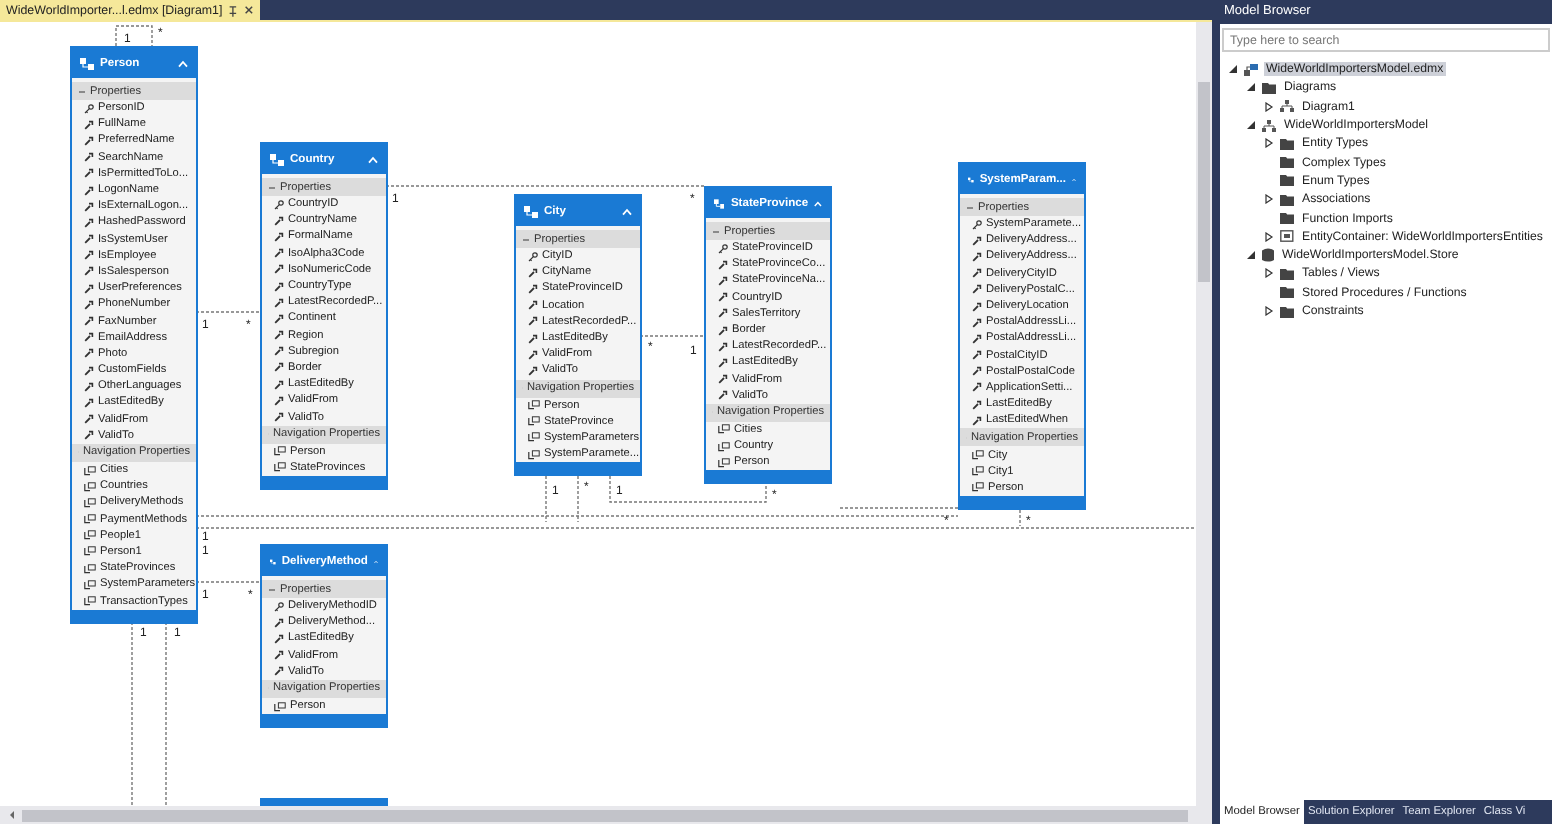 The height and width of the screenshot is (824, 1552). What do you see at coordinates (1269, 87) in the screenshot?
I see `folder-icon` at bounding box center [1269, 87].